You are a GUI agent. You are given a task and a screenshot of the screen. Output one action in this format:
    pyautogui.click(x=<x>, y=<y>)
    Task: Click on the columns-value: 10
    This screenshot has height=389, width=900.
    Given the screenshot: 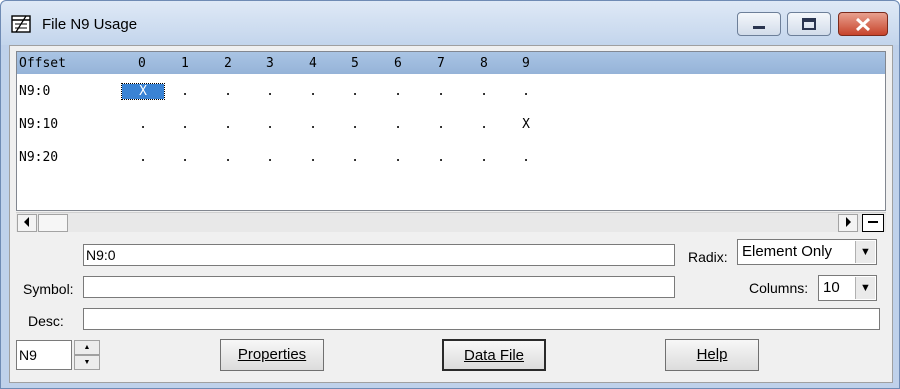 What is the action you would take?
    pyautogui.click(x=831, y=287)
    